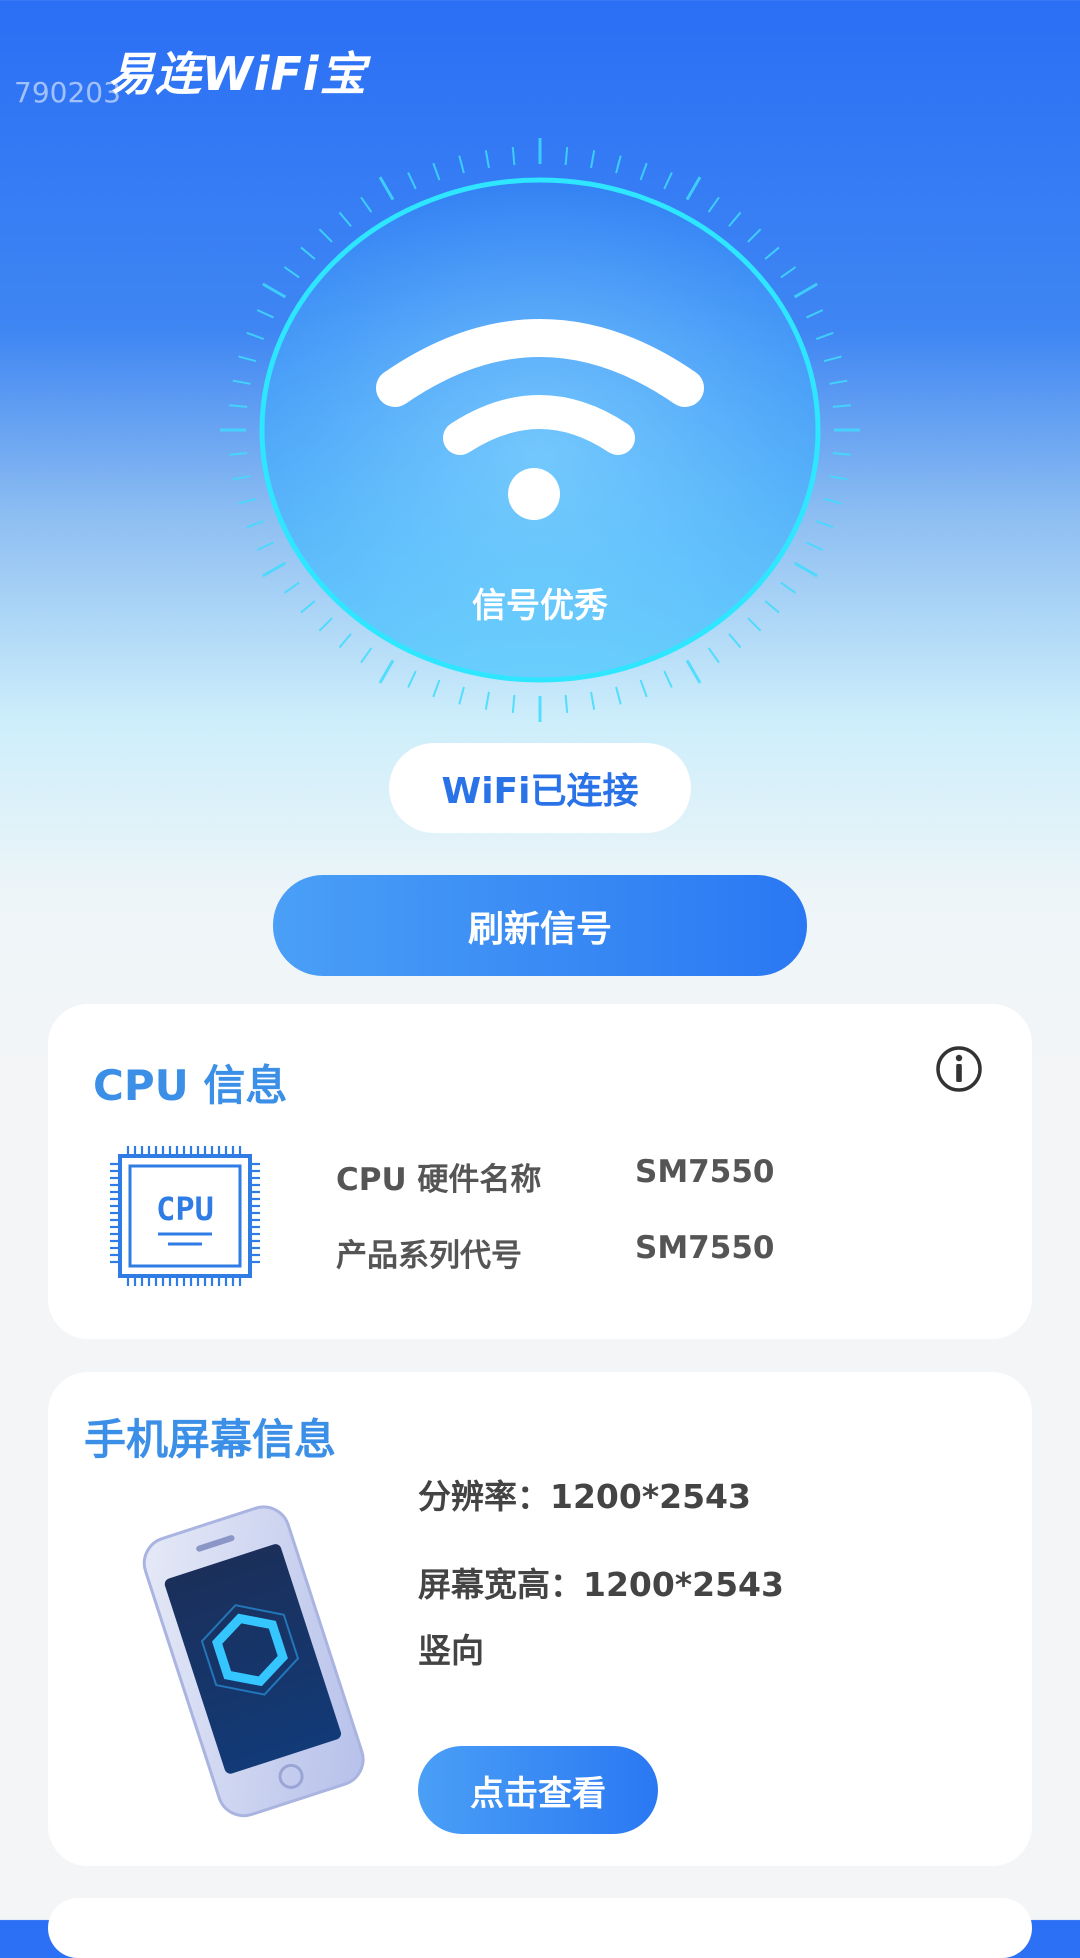 The image size is (1080, 1958). I want to click on signal-label: 信号优秀, so click(540, 606).